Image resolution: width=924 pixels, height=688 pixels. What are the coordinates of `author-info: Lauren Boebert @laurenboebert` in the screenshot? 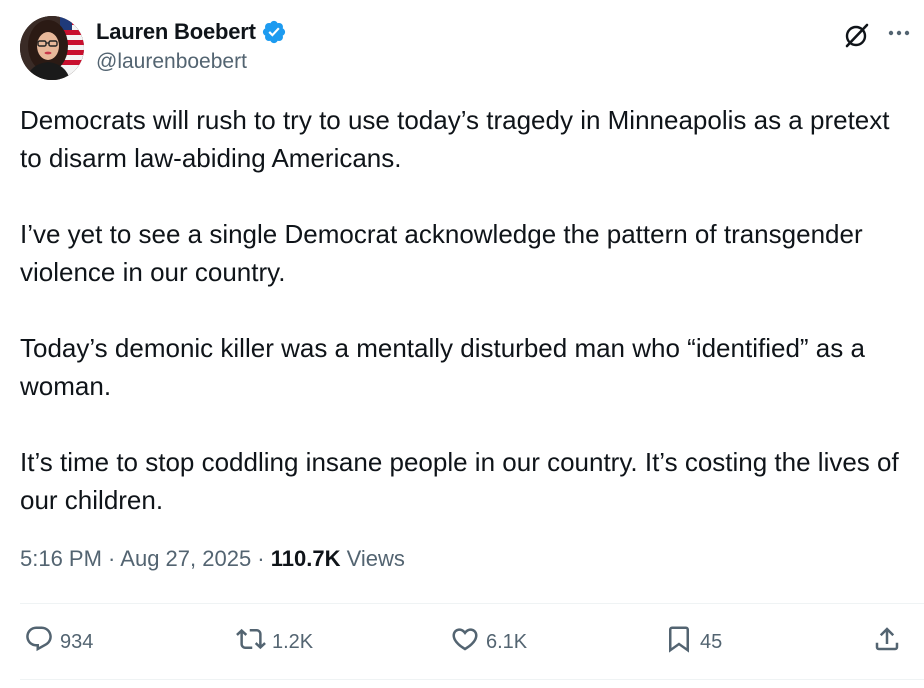 It's located at (191, 45).